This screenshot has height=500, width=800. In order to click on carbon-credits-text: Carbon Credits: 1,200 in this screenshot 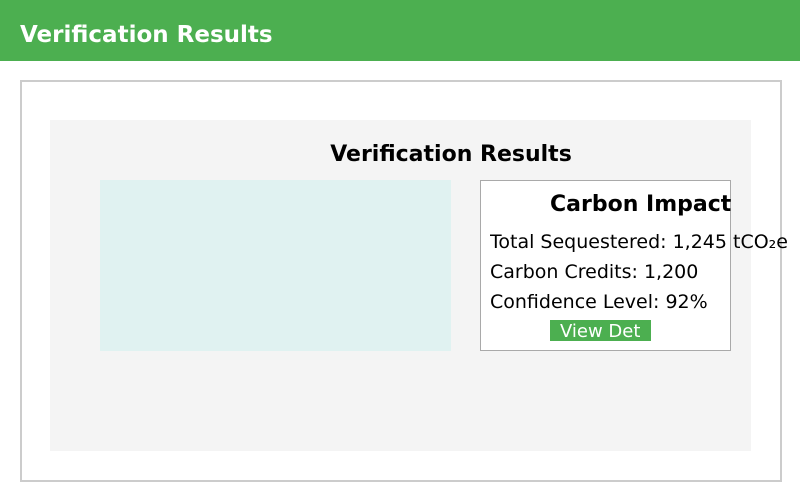, I will do `click(594, 272)`.